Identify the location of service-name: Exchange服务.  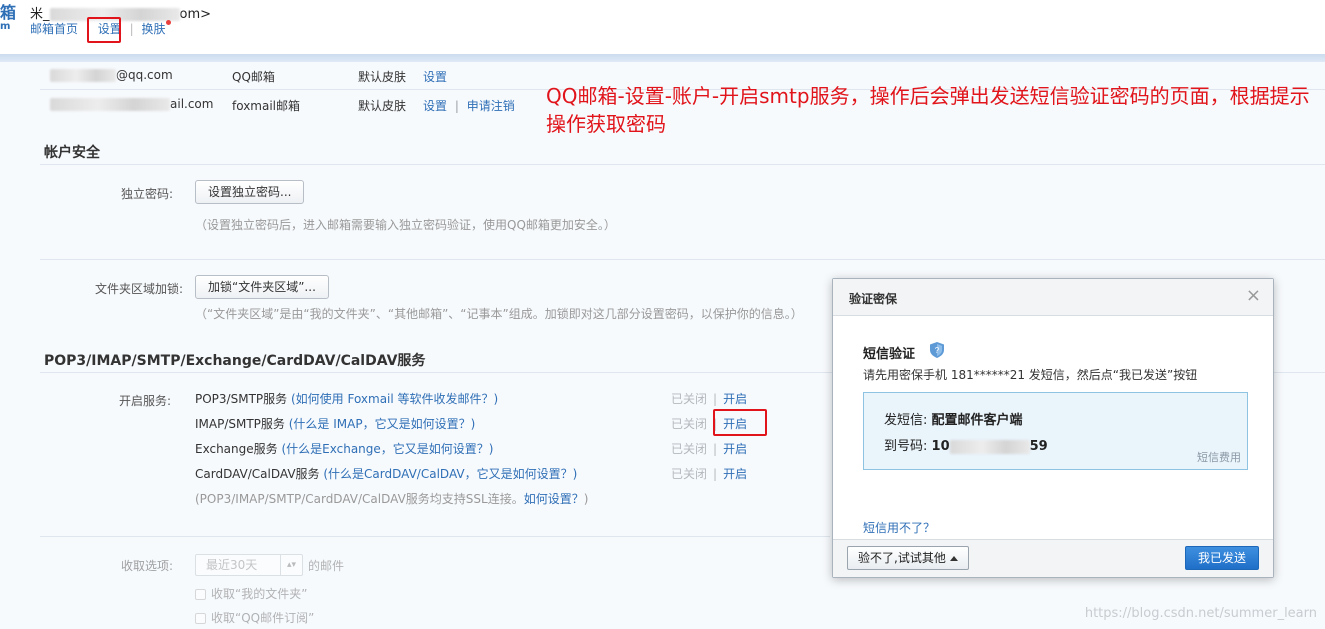
(236, 449).